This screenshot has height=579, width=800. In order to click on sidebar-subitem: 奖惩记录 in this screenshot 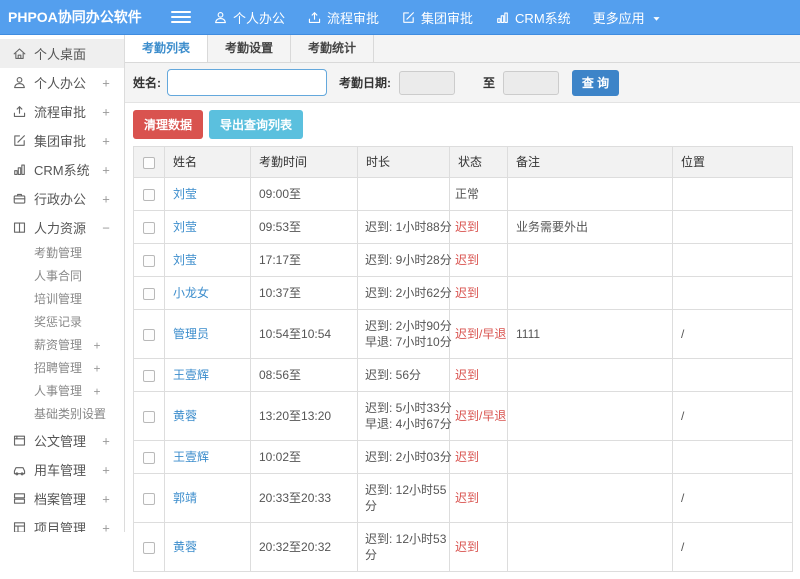, I will do `click(62, 322)`.